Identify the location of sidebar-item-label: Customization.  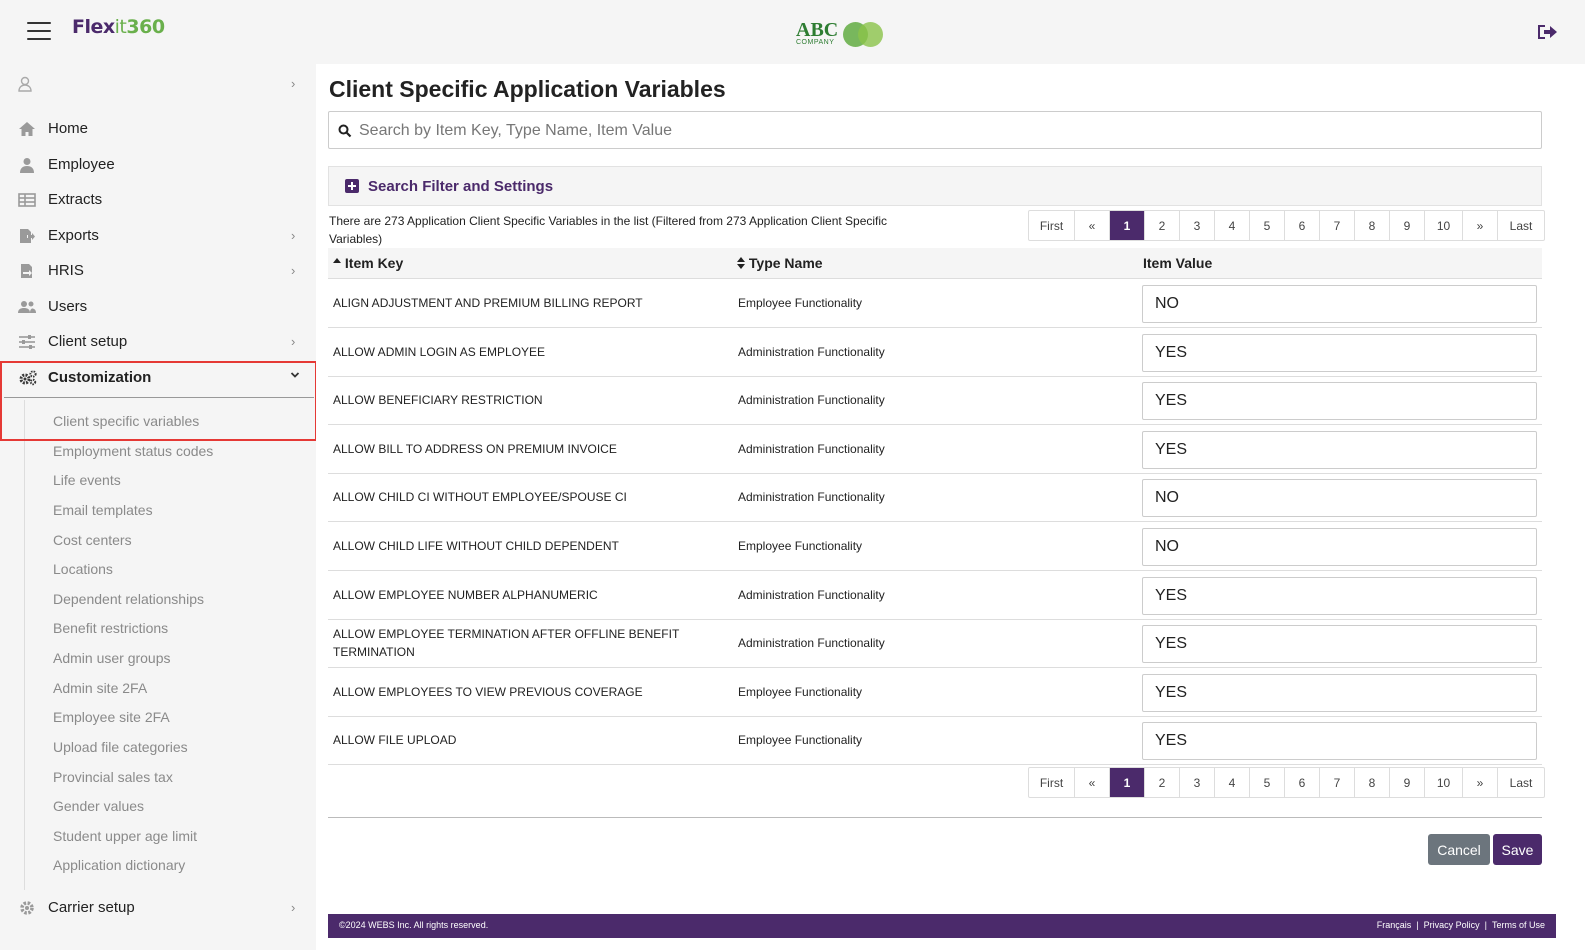
(100, 377).